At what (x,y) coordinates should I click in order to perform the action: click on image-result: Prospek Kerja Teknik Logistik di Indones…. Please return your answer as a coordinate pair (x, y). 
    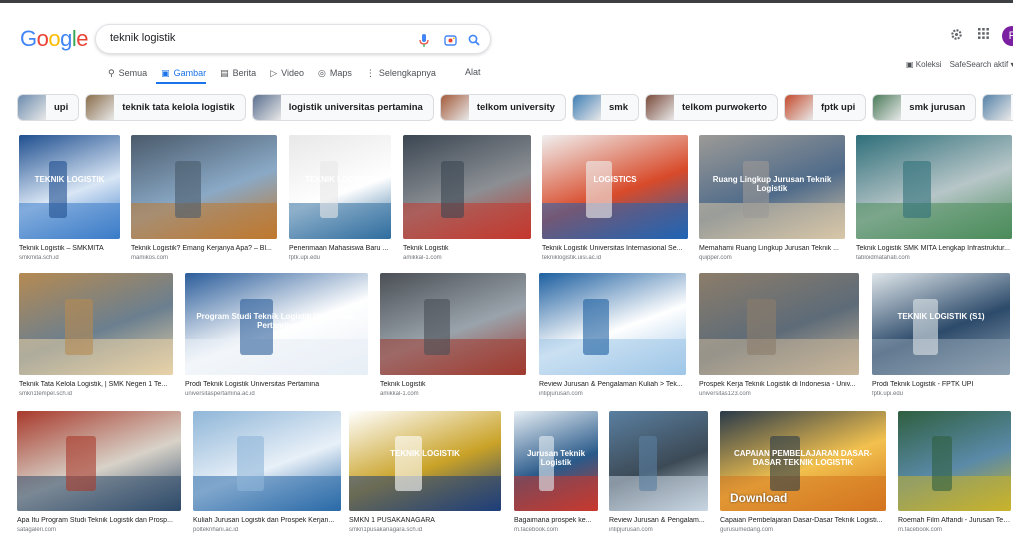
    Looking at the image, I should click on (779, 336).